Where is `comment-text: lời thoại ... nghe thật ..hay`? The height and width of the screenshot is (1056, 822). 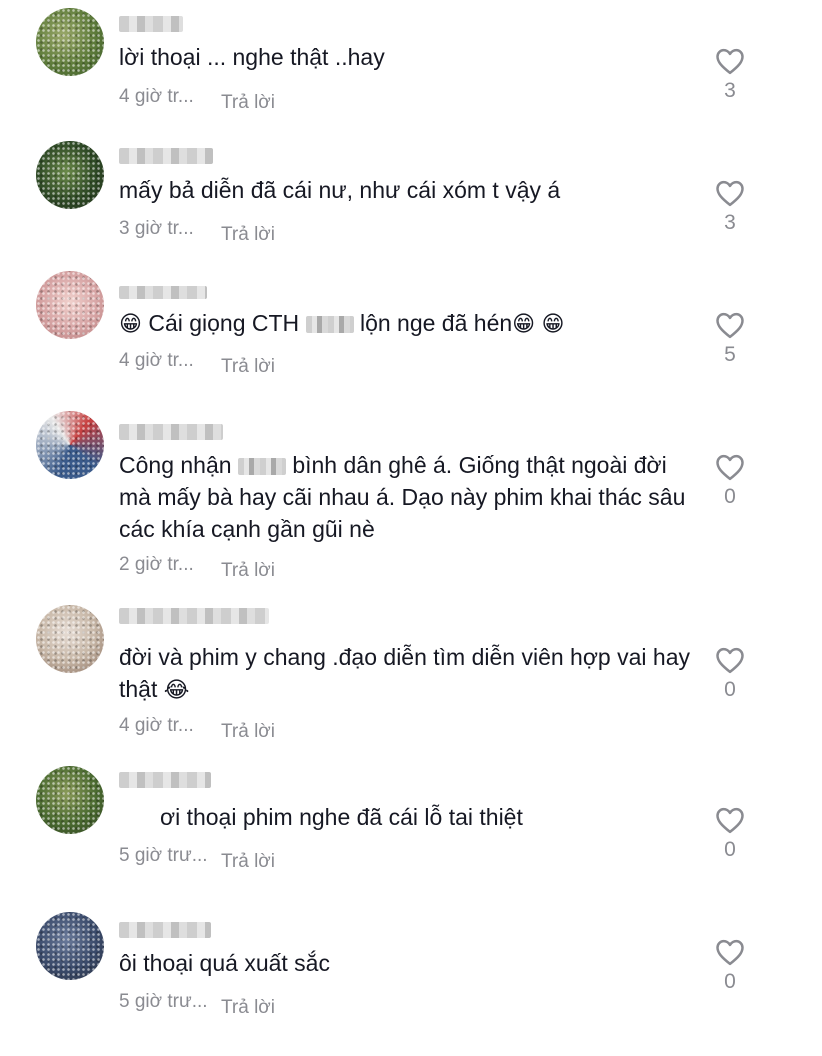 comment-text: lời thoại ... nghe thật ..hay is located at coordinates (252, 57).